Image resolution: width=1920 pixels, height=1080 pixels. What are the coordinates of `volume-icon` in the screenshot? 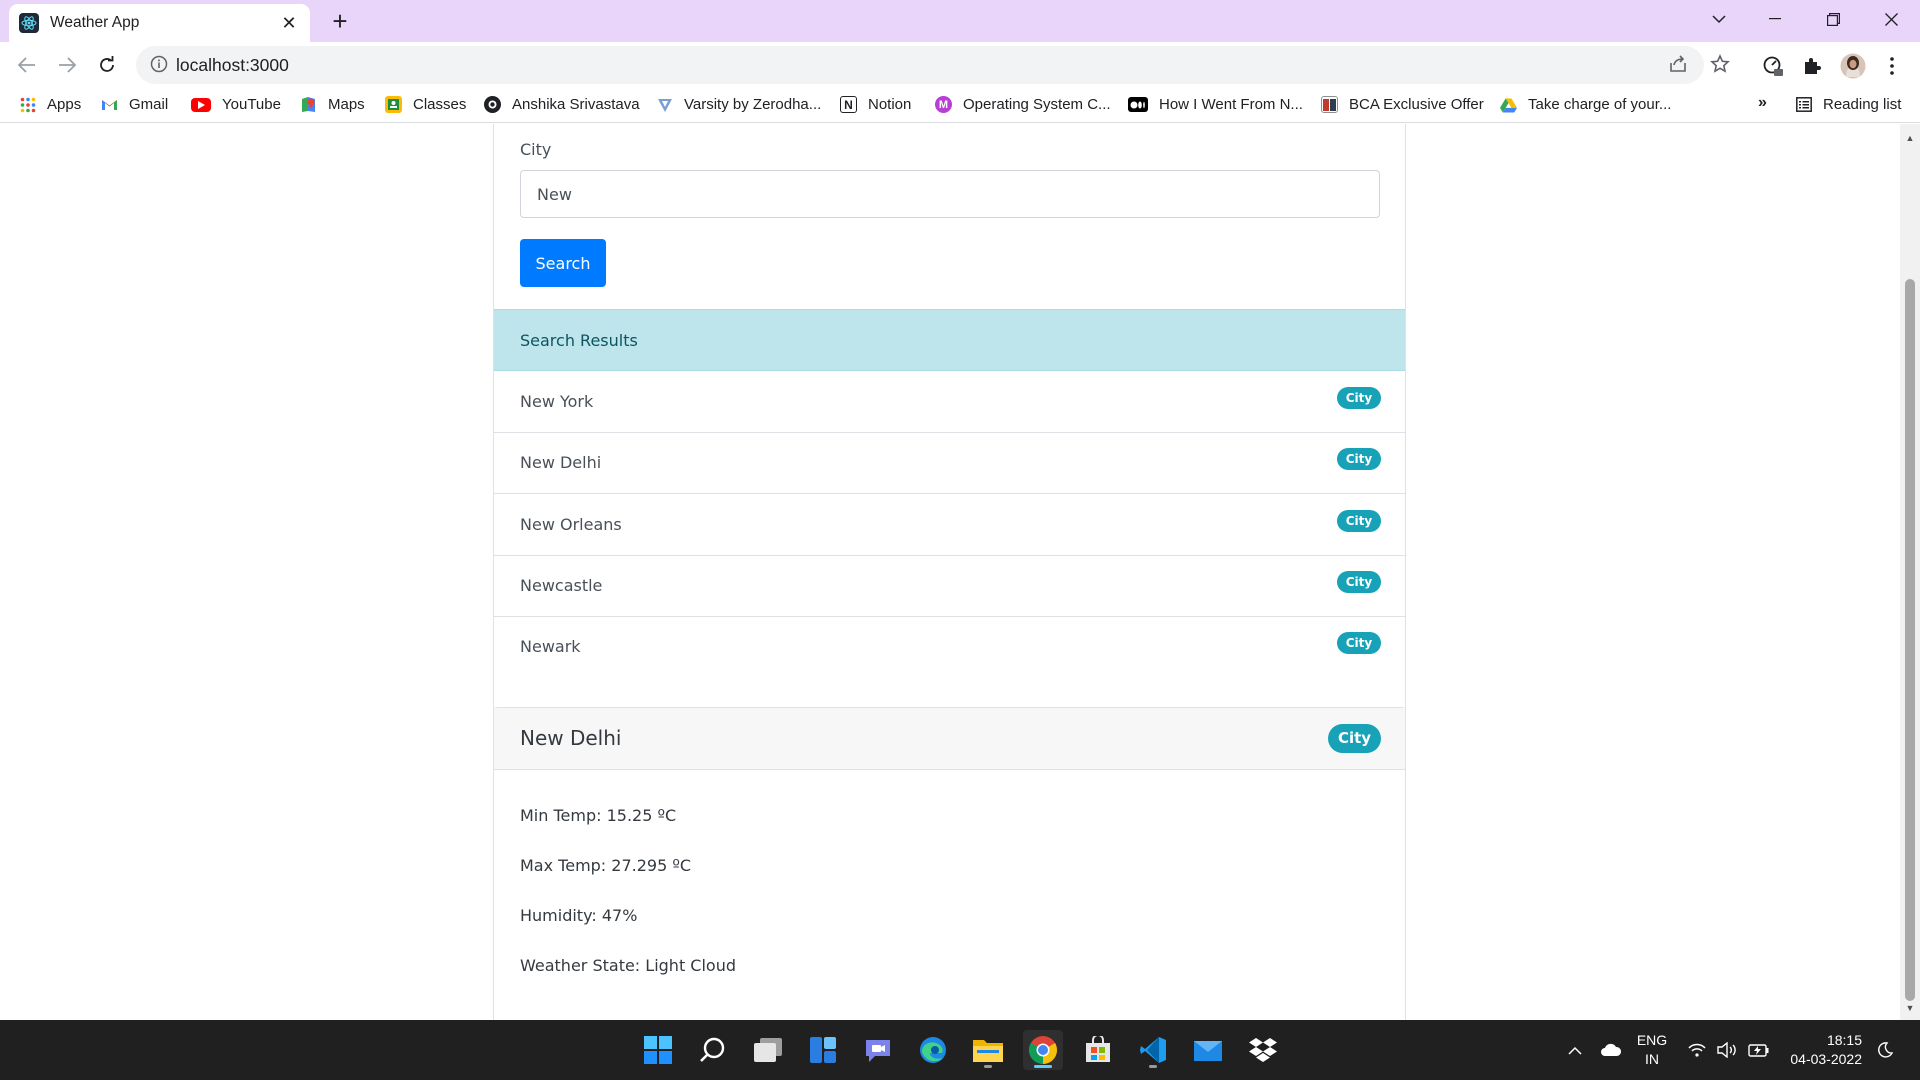 It's located at (1728, 1050).